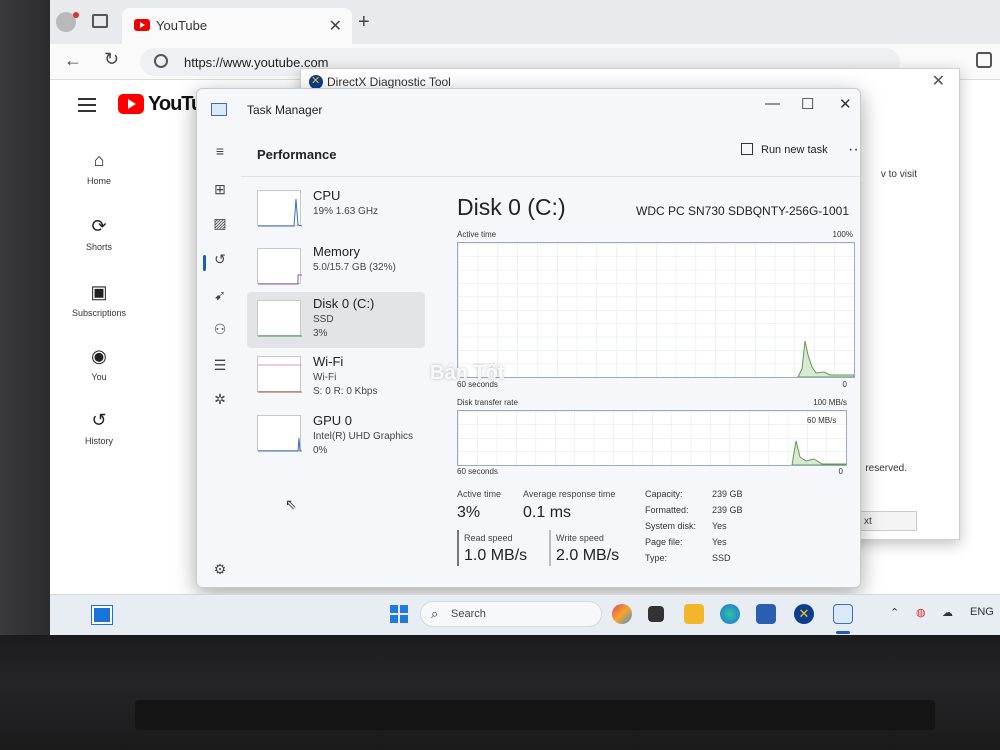 Image resolution: width=1000 pixels, height=750 pixels. I want to click on widgets-icon, so click(102, 615).